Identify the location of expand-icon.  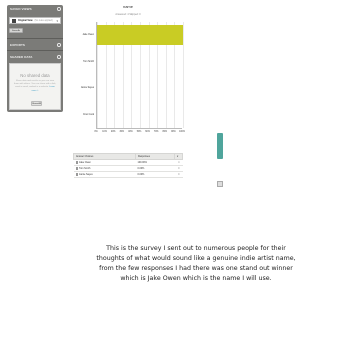
(59, 45).